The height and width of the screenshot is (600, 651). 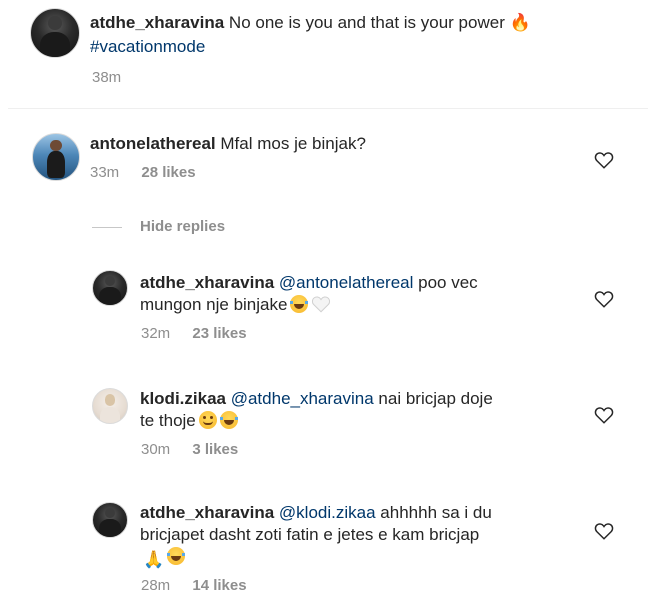 I want to click on reply-mention-link: @antonelathereal, so click(x=346, y=282).